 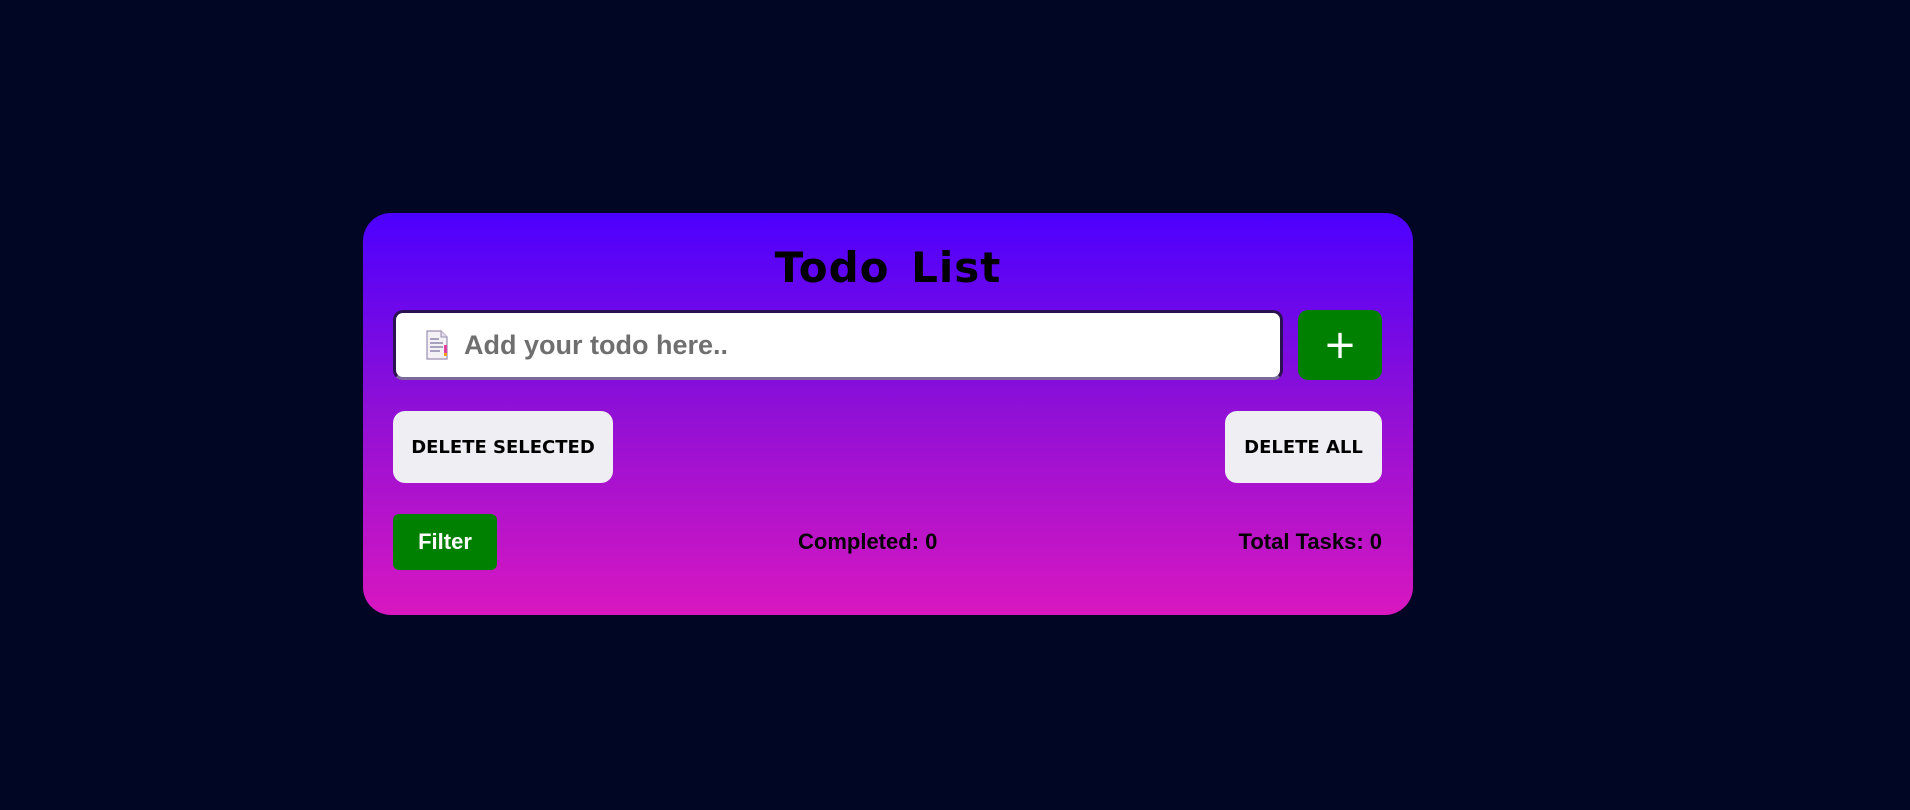 What do you see at coordinates (868, 541) in the screenshot?
I see `completed-count: Completed: 0` at bounding box center [868, 541].